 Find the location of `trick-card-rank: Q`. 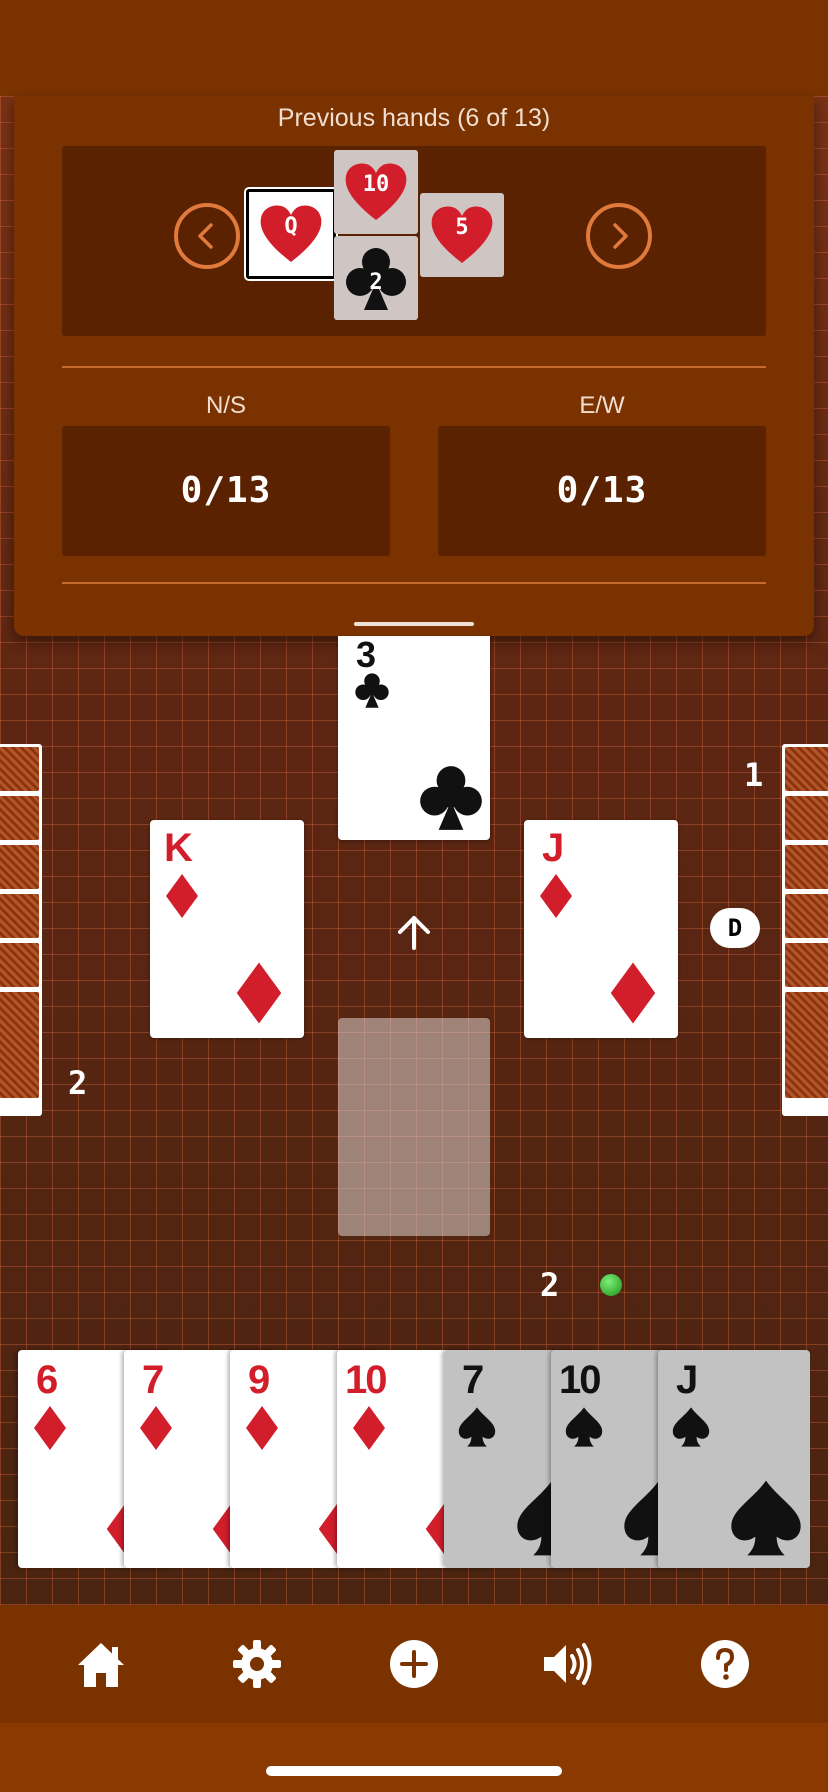

trick-card-rank: Q is located at coordinates (291, 226).